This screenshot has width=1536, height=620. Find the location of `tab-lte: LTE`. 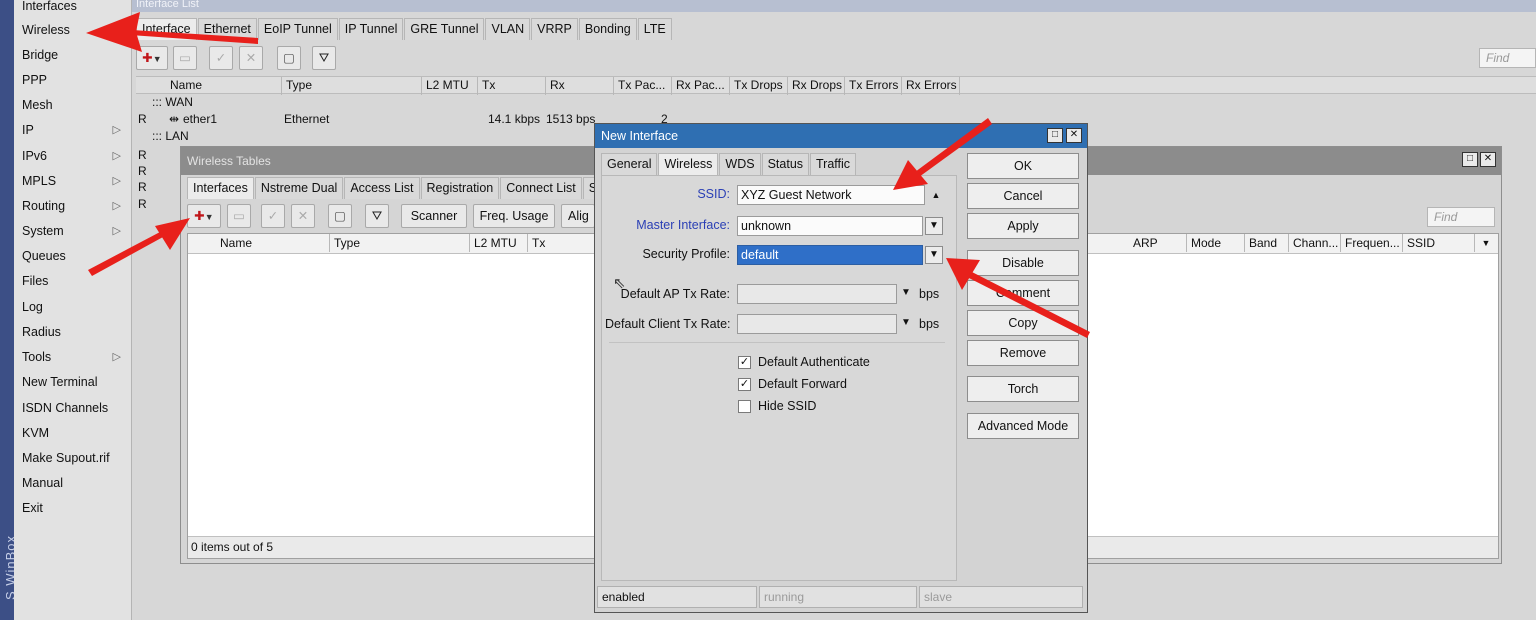

tab-lte: LTE is located at coordinates (654, 29).